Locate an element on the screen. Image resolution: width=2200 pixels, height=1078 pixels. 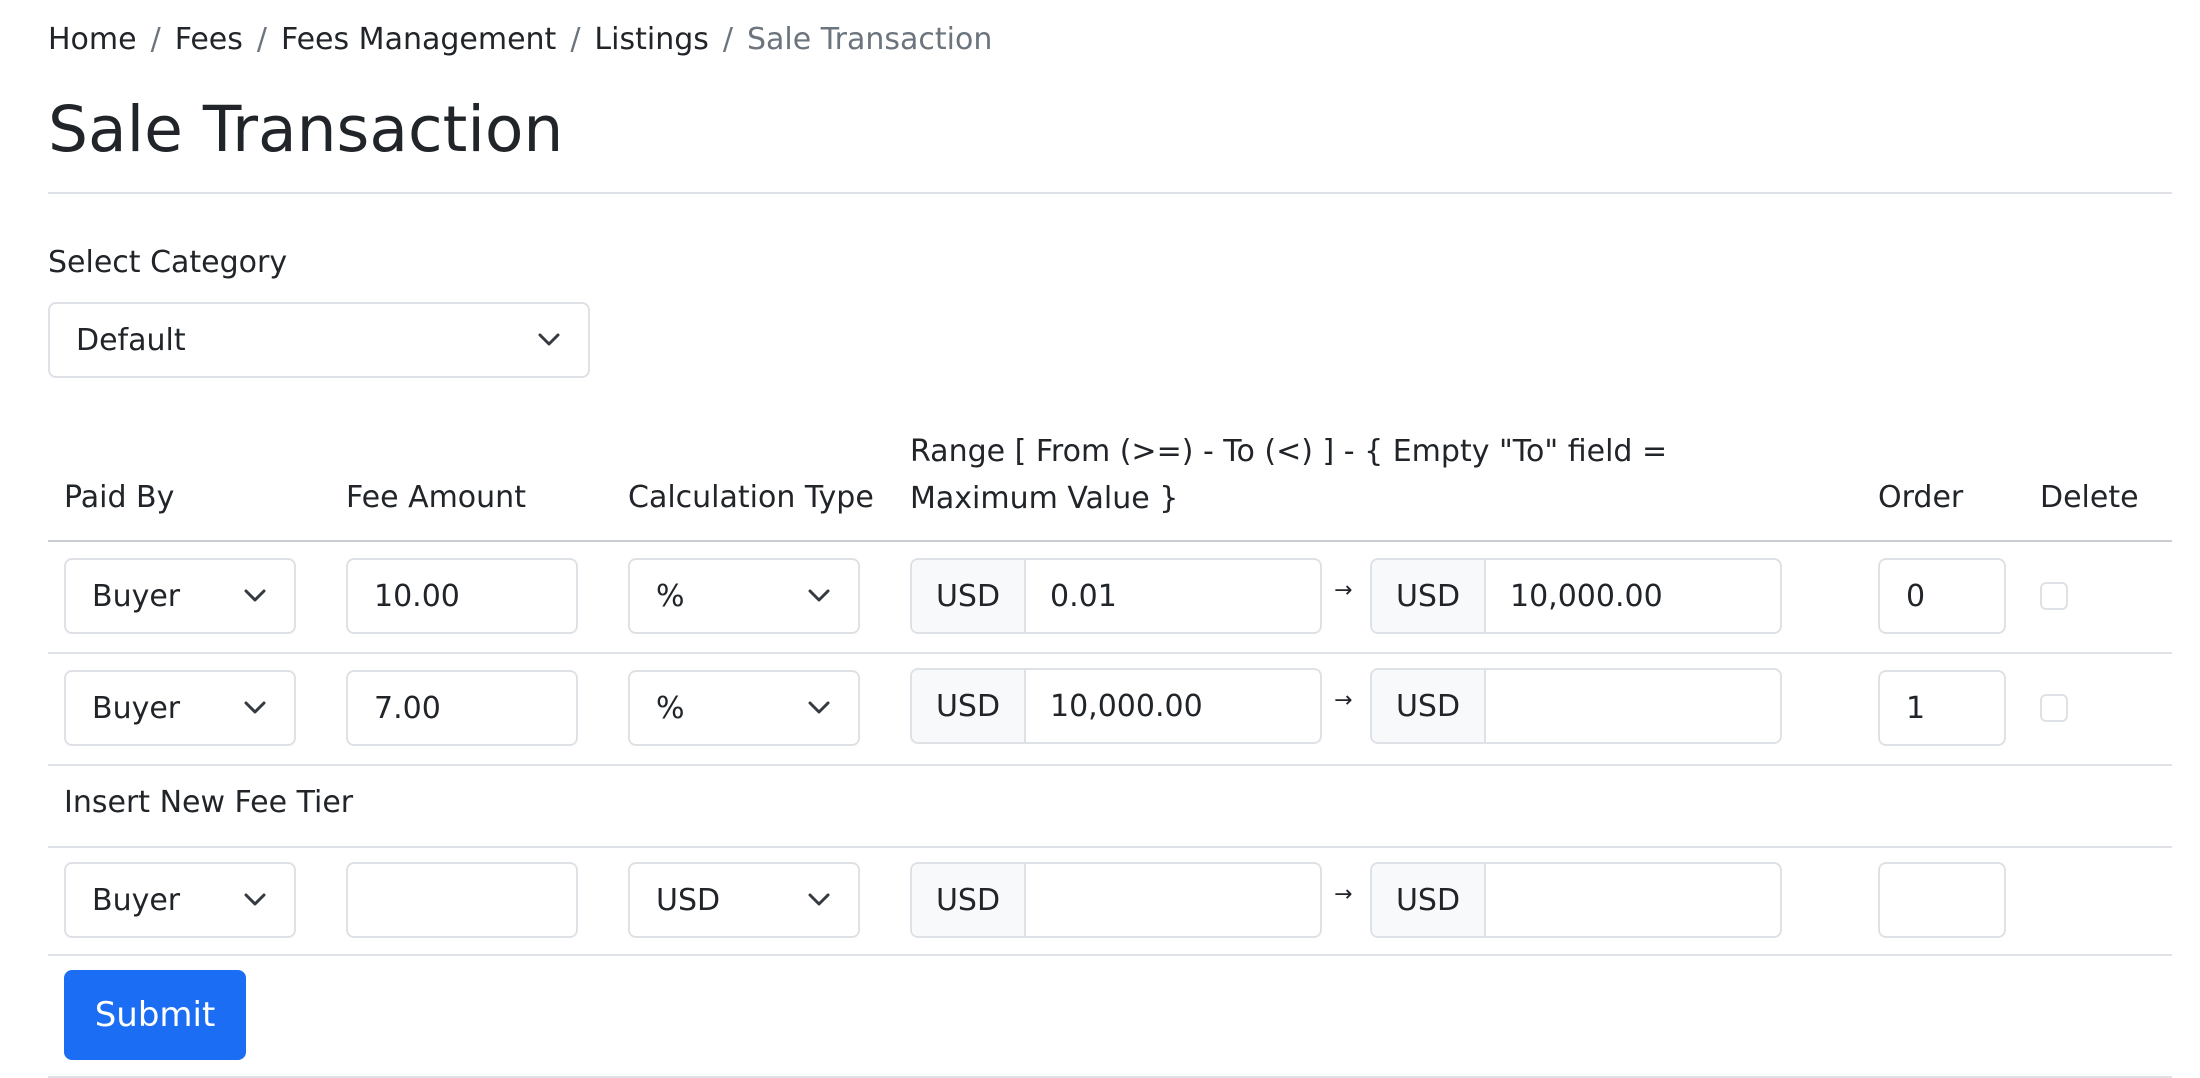
range-to-group: USD 10,000.00 is located at coordinates (1576, 596).